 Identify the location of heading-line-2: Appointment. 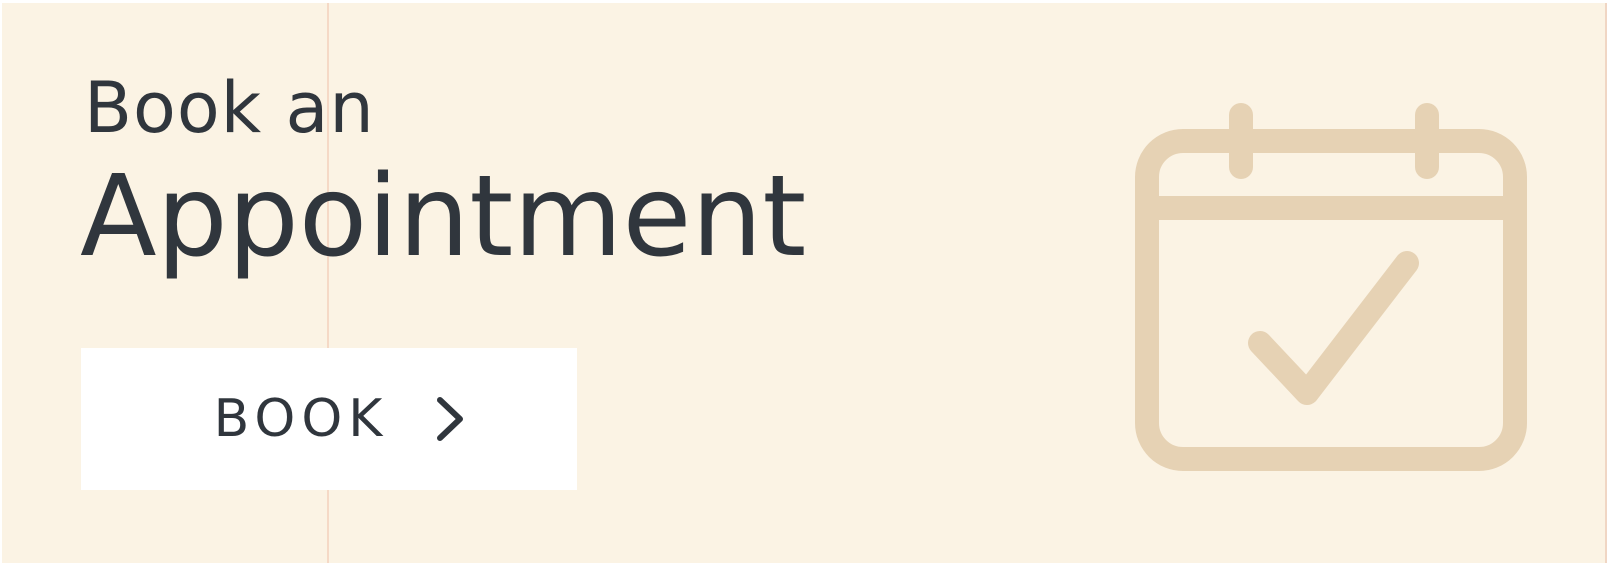
(443, 217).